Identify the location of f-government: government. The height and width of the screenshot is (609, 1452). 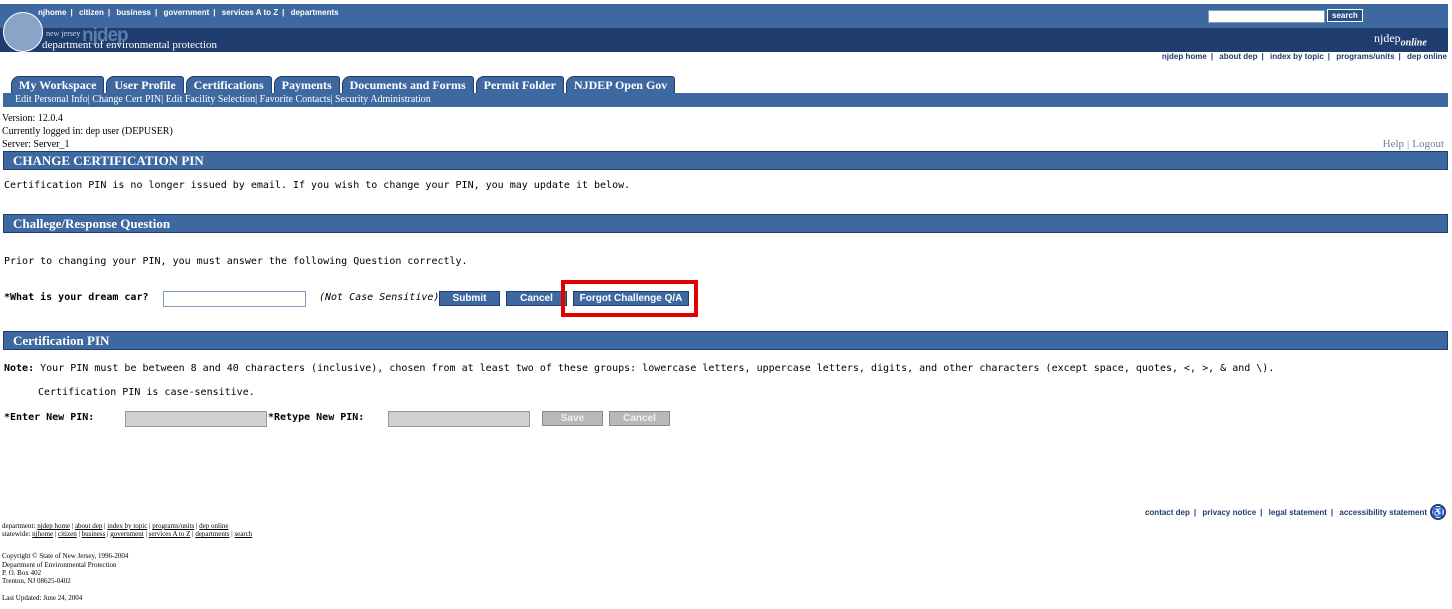
(126, 534).